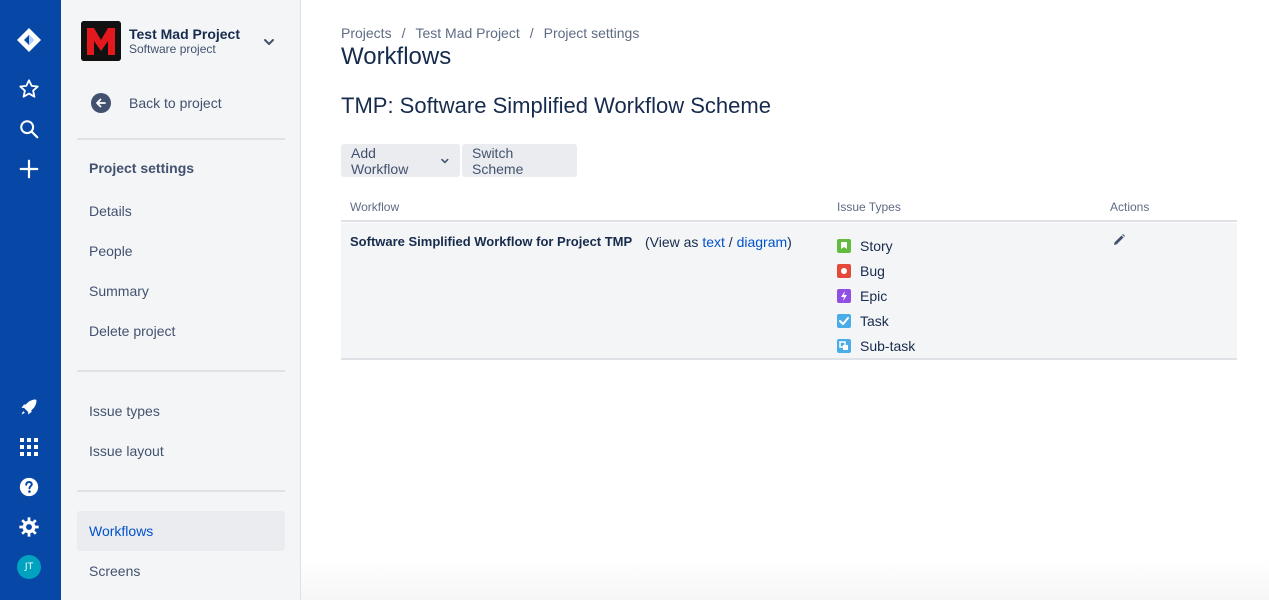 This screenshot has height=600, width=1269. Describe the element at coordinates (556, 105) in the screenshot. I see `scheme-title: TMP: Software Simplified Workflow Scheme` at that location.